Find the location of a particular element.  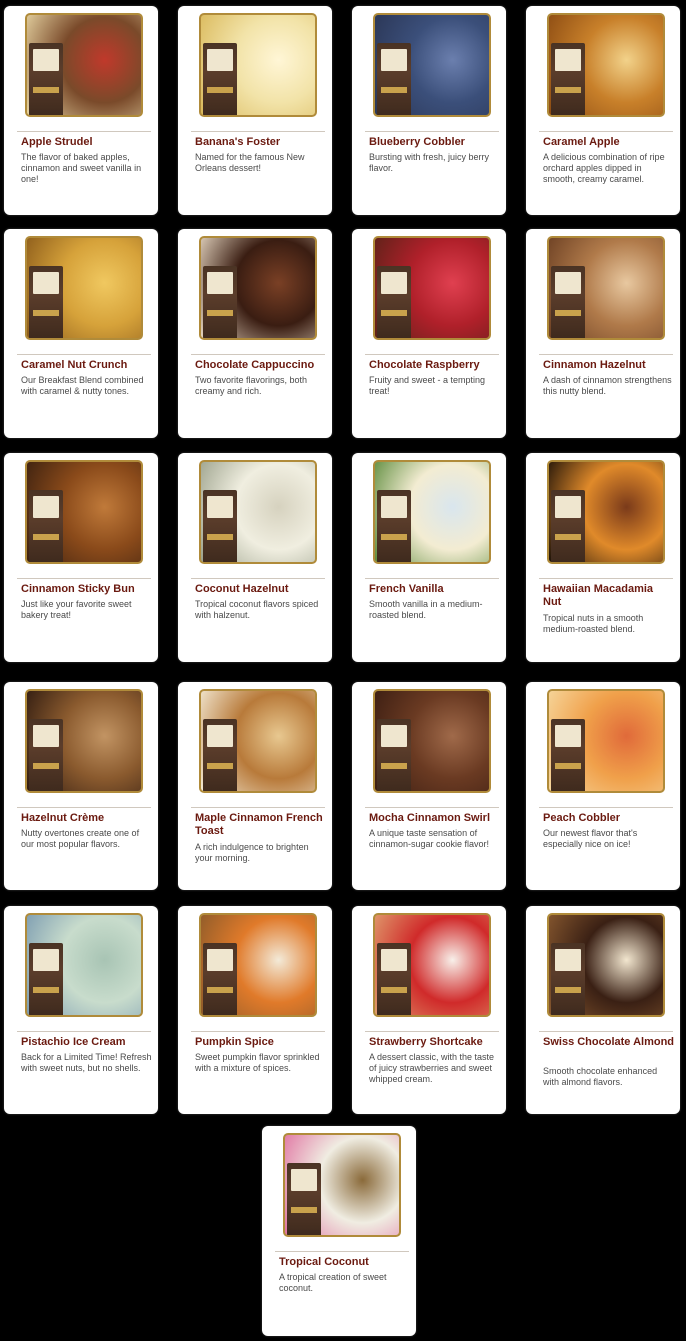

peach-photo is located at coordinates (606, 741).